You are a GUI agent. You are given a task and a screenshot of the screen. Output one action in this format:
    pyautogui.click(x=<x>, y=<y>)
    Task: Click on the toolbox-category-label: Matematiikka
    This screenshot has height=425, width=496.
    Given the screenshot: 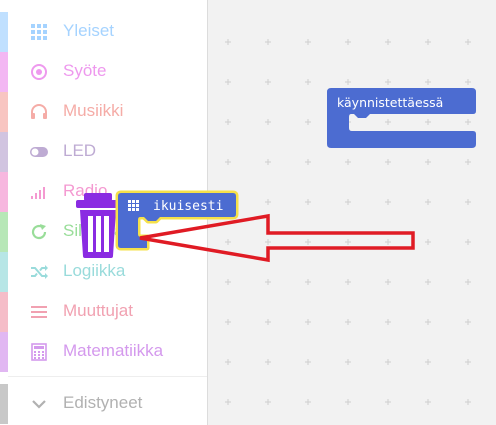 What is the action you would take?
    pyautogui.click(x=113, y=350)
    